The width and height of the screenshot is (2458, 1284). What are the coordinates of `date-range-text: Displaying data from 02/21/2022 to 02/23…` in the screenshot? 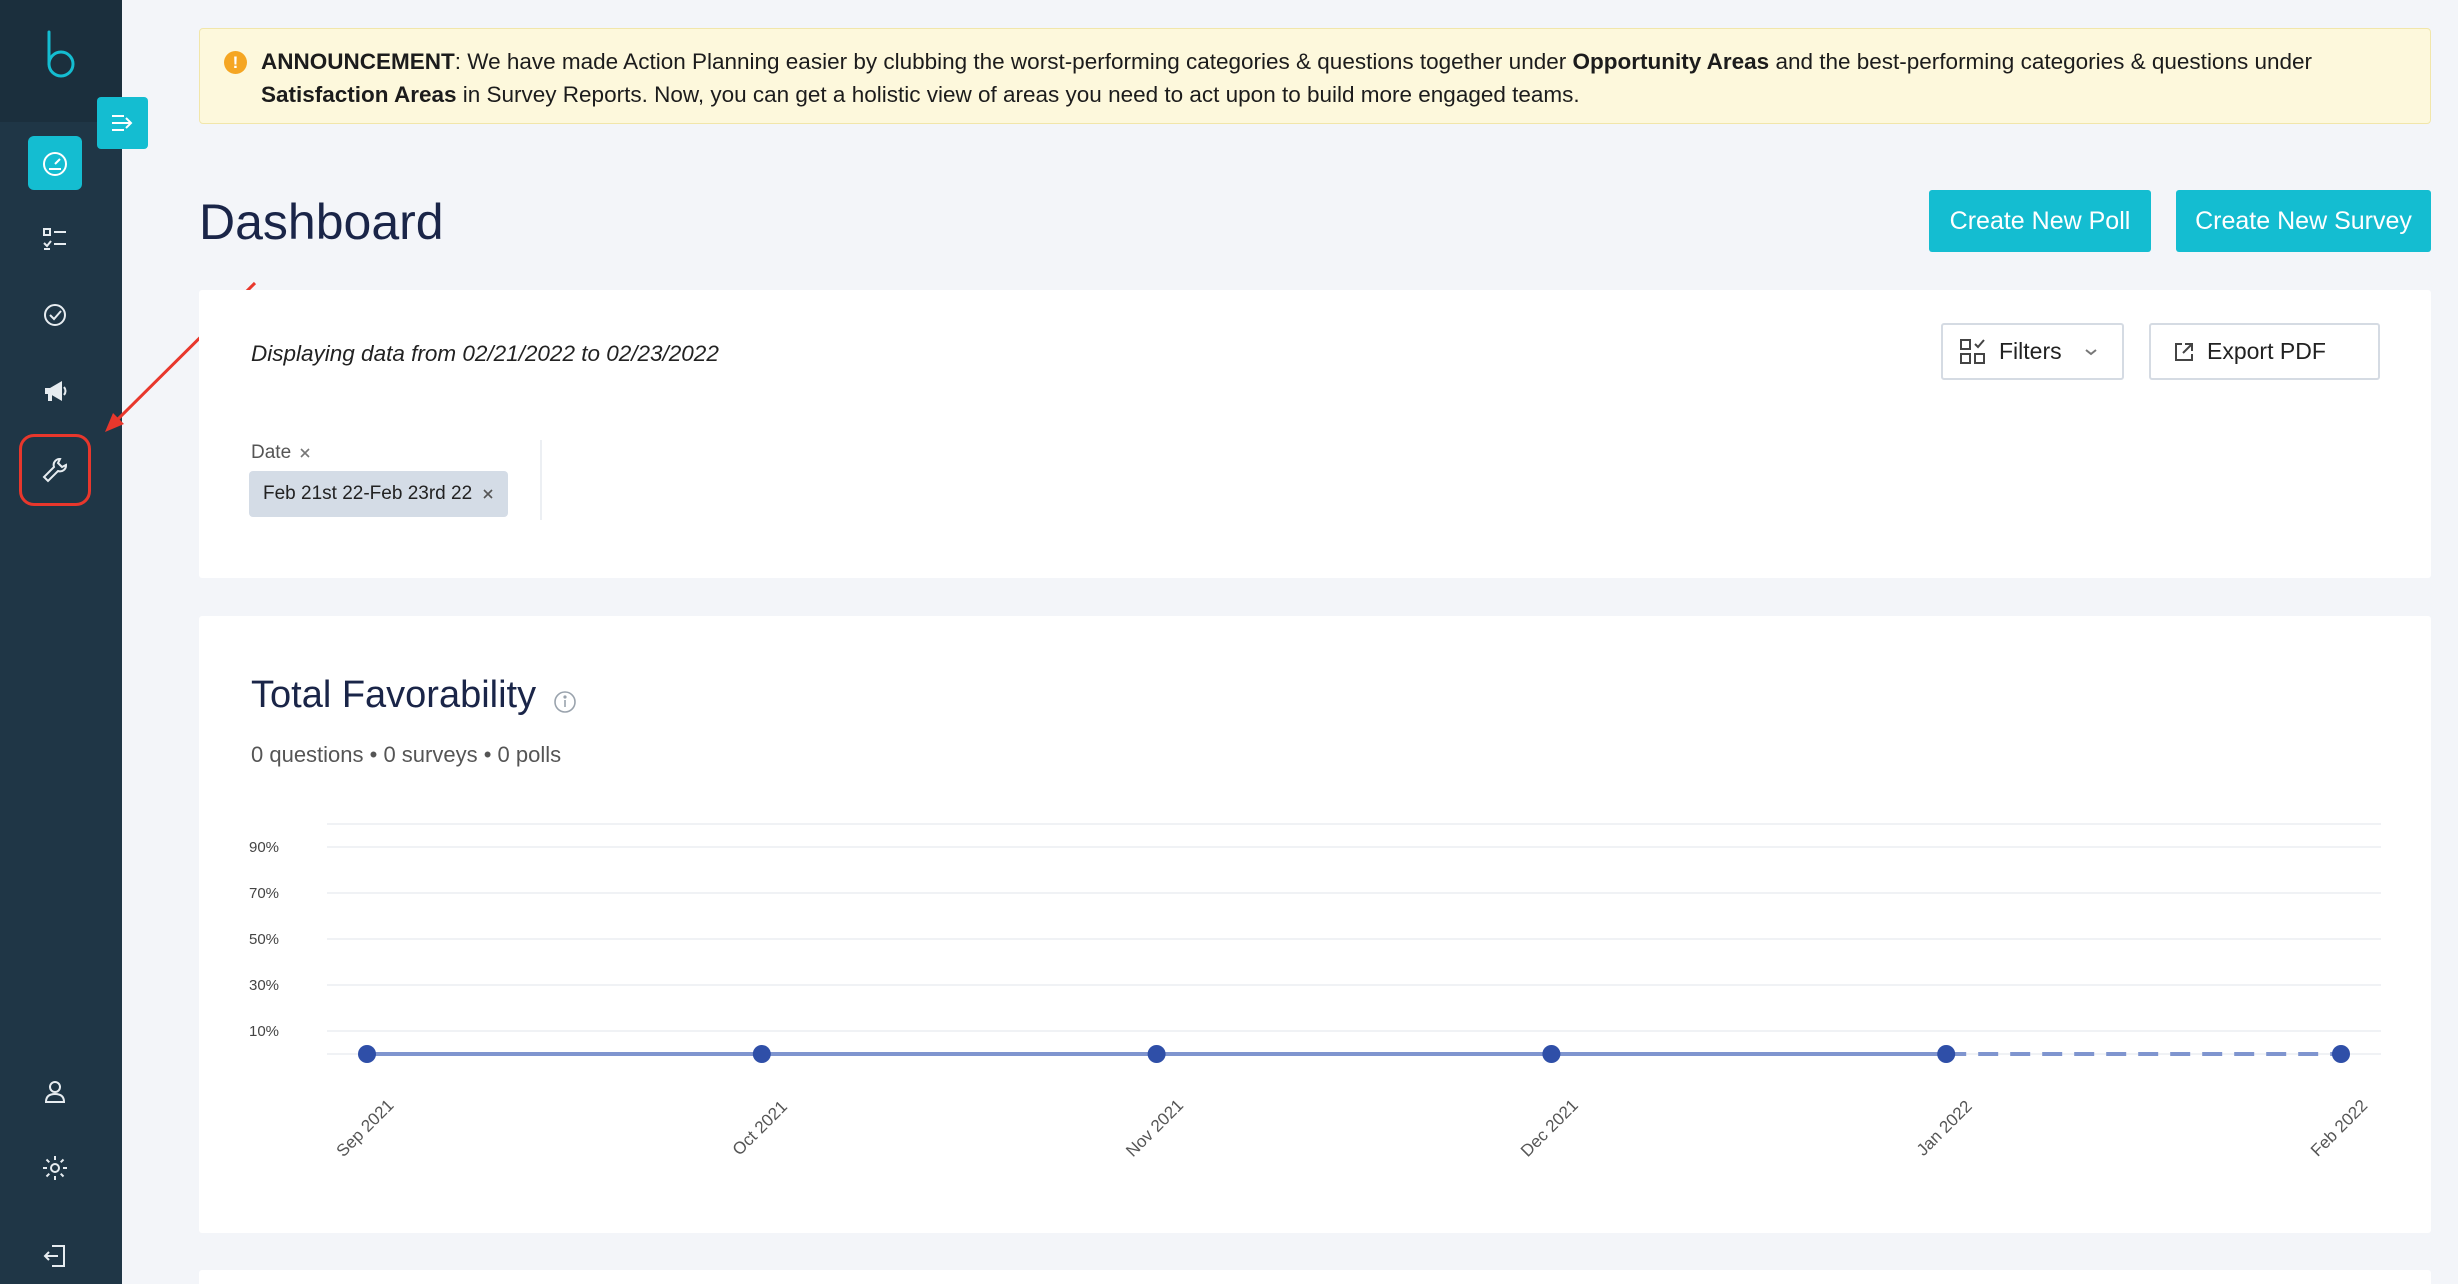 It's located at (485, 353).